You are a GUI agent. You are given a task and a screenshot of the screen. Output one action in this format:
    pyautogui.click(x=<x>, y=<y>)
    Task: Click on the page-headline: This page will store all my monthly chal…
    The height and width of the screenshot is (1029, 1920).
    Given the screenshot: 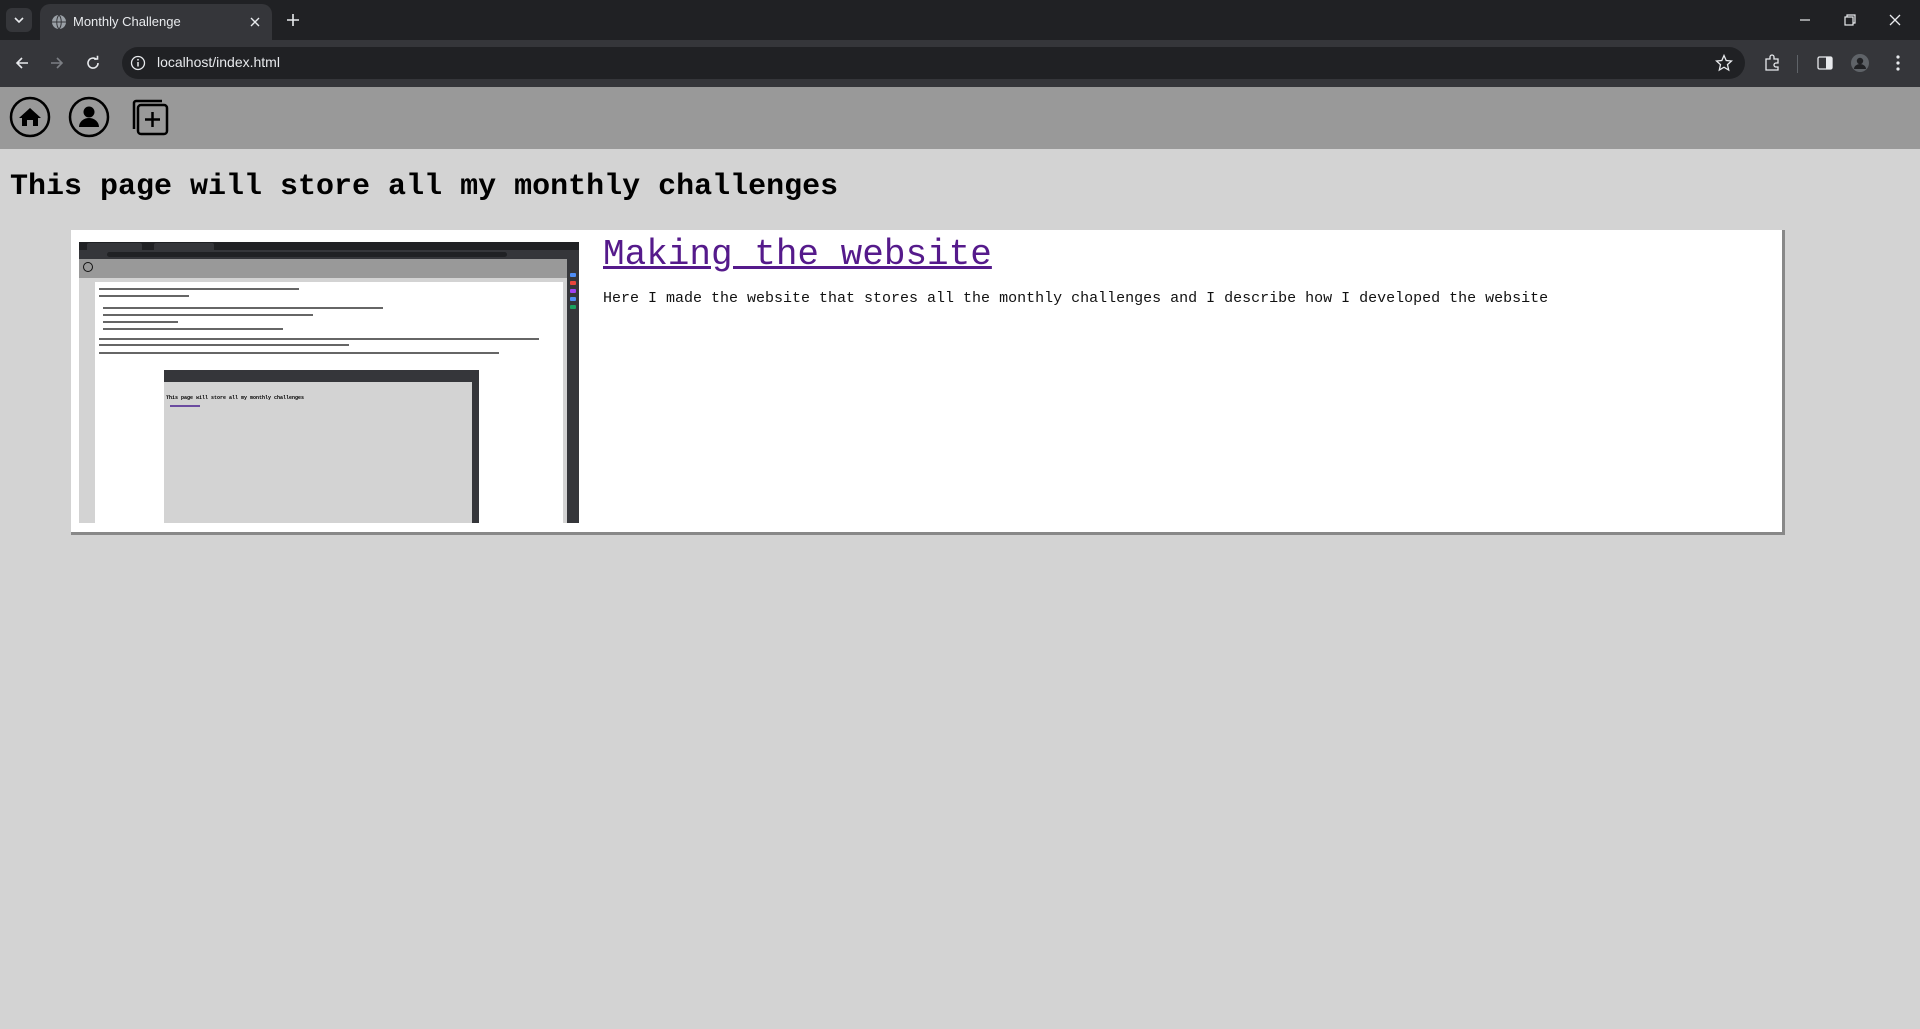 What is the action you would take?
    pyautogui.click(x=424, y=187)
    